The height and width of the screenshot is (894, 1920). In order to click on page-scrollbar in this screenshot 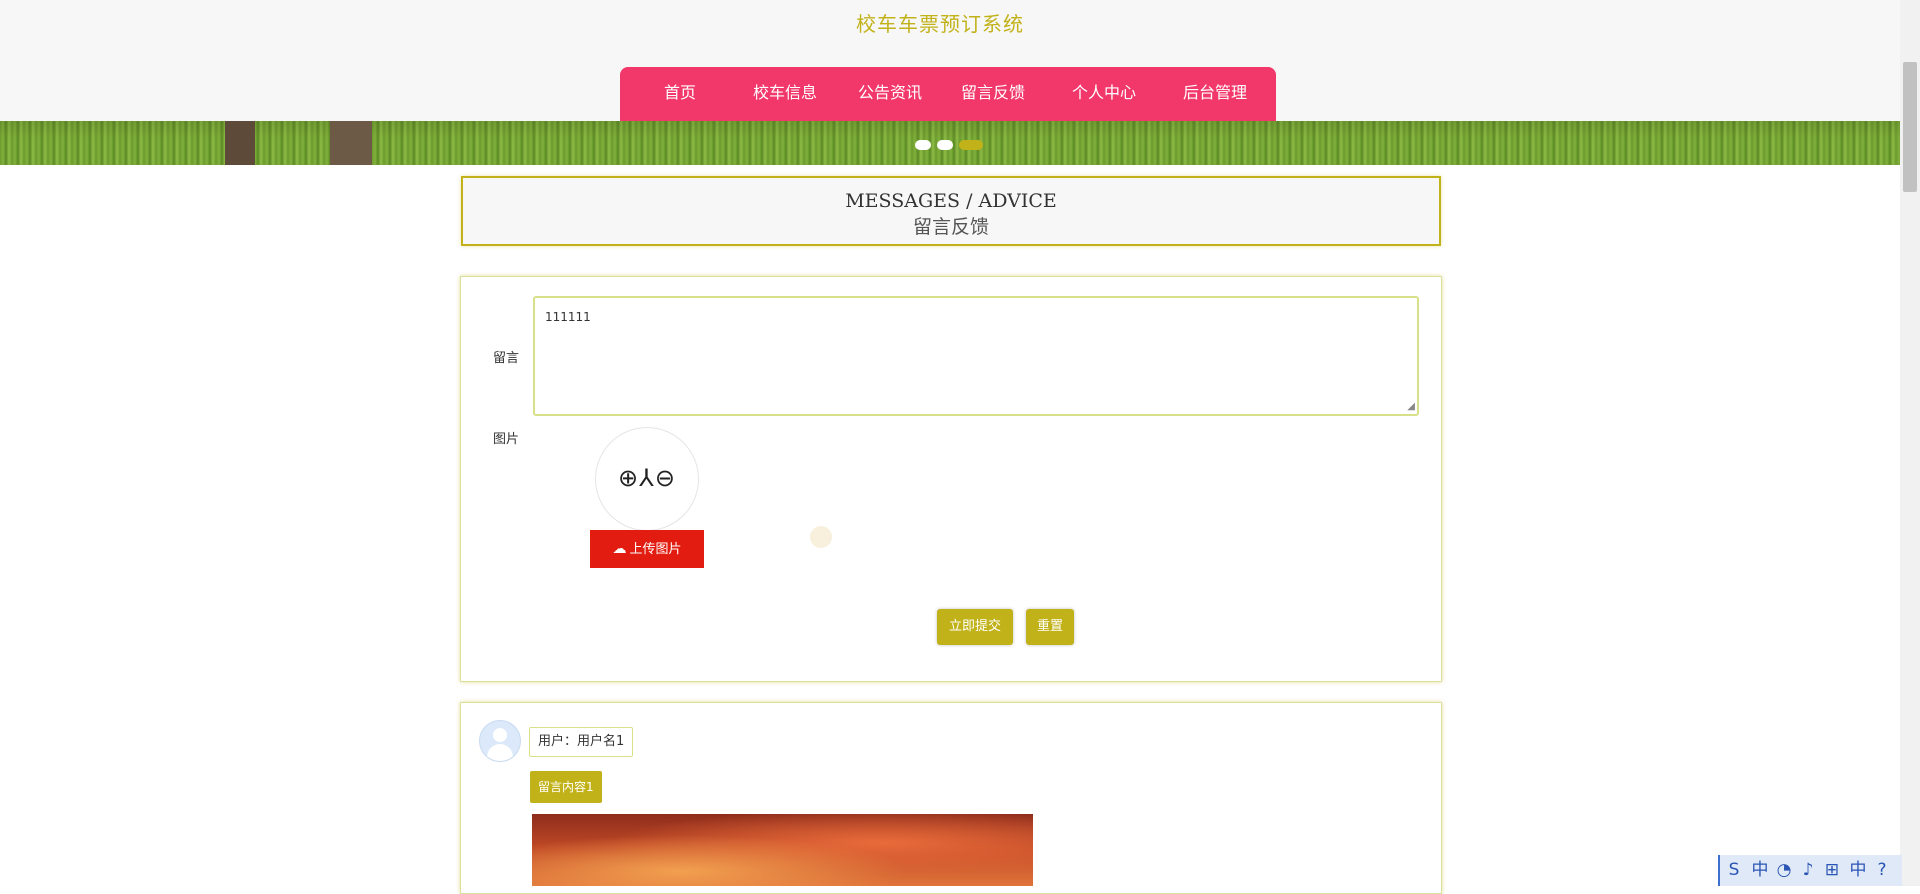, I will do `click(1910, 443)`.